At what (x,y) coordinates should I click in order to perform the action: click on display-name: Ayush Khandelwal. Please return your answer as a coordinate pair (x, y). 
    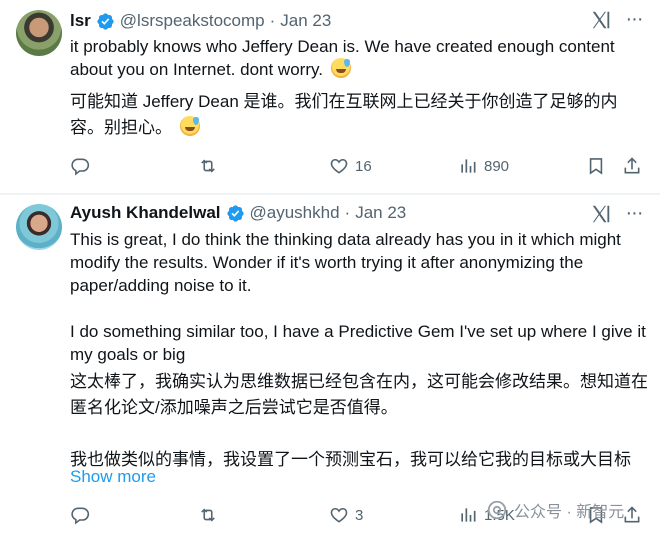
    Looking at the image, I should click on (145, 213).